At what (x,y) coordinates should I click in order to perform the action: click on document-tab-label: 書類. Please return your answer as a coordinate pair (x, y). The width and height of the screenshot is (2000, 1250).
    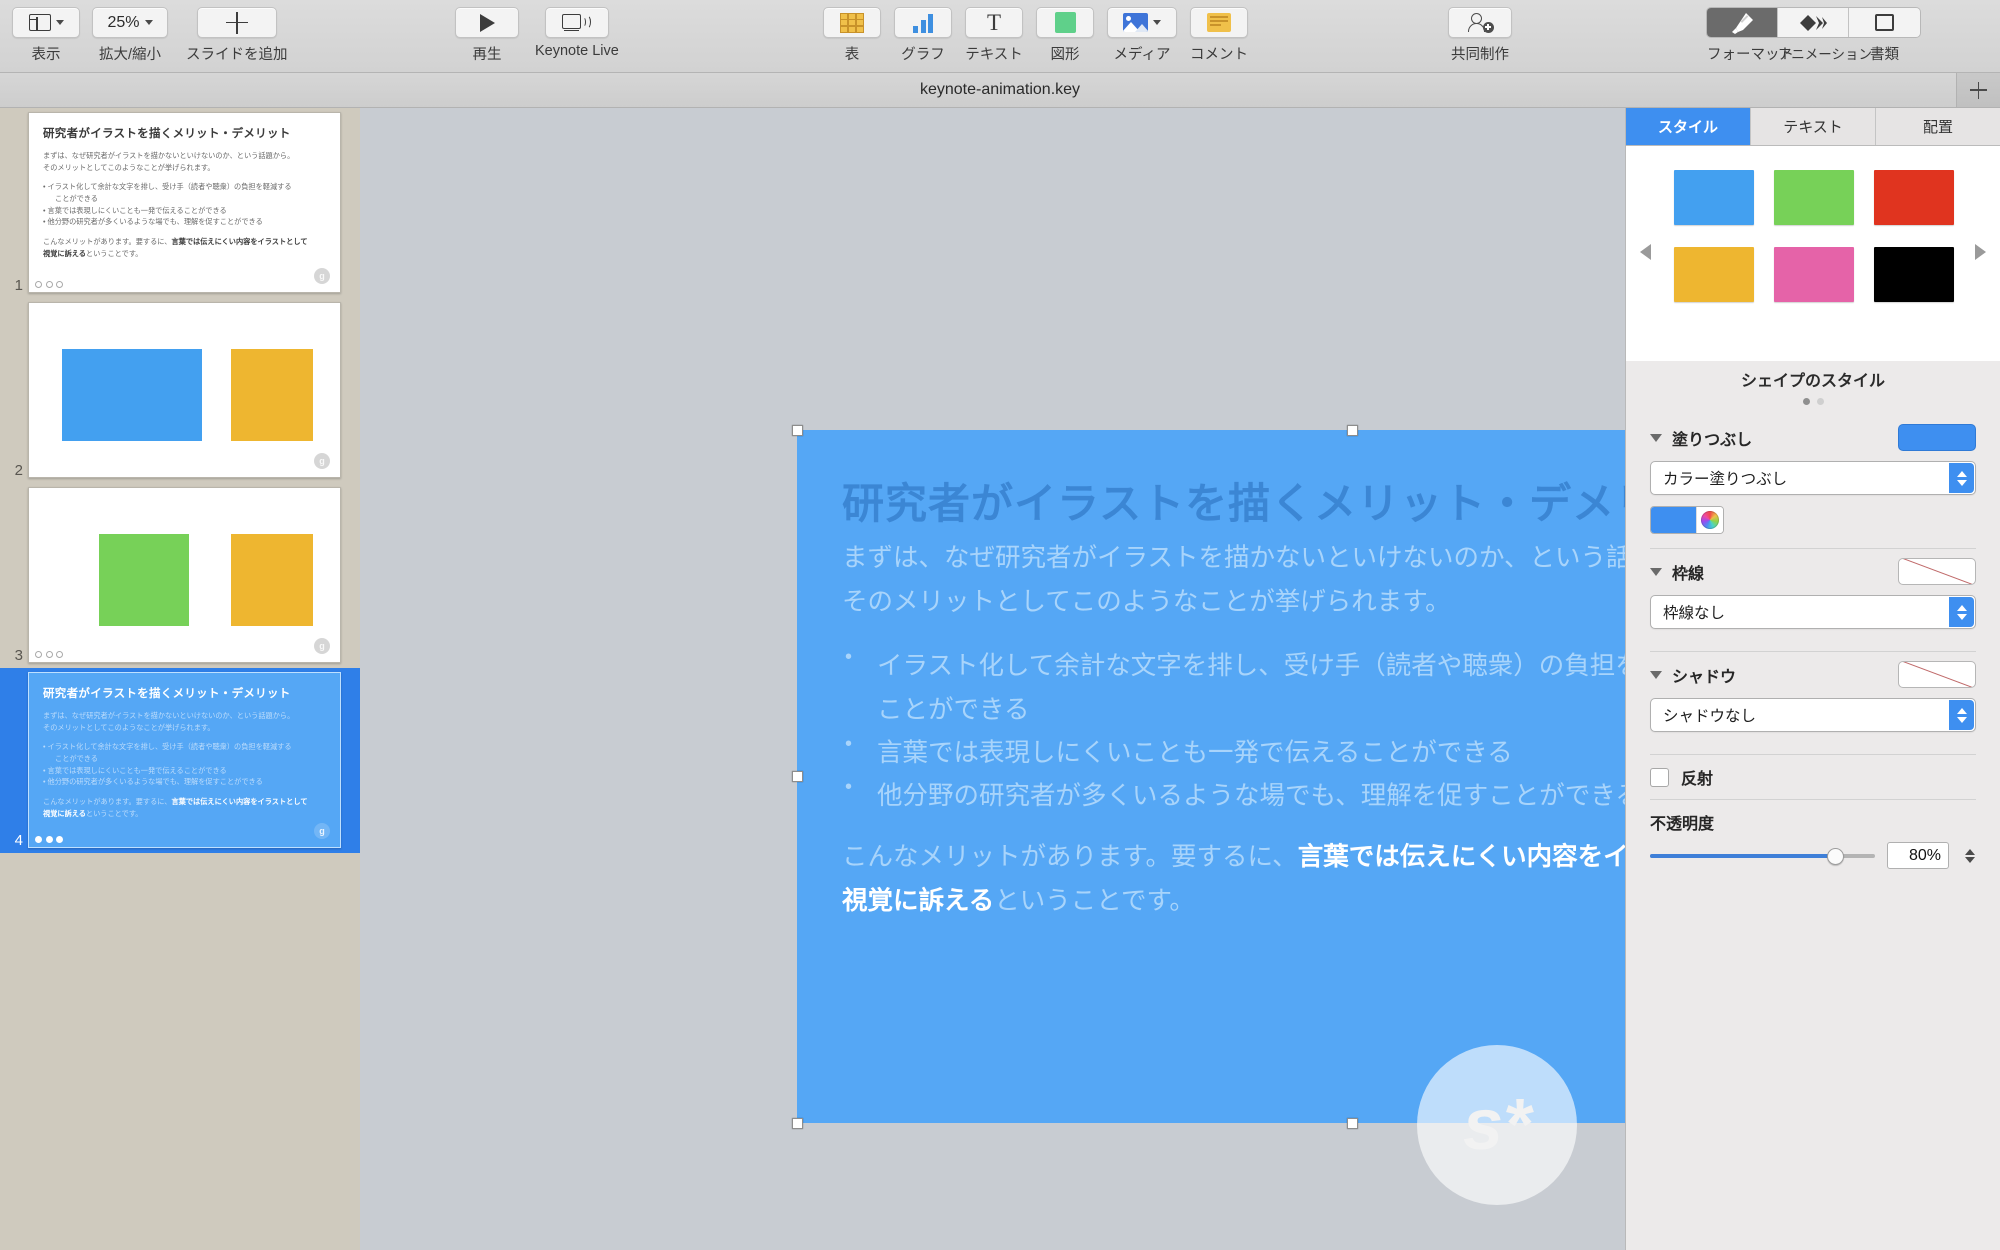
    Looking at the image, I should click on (1884, 55).